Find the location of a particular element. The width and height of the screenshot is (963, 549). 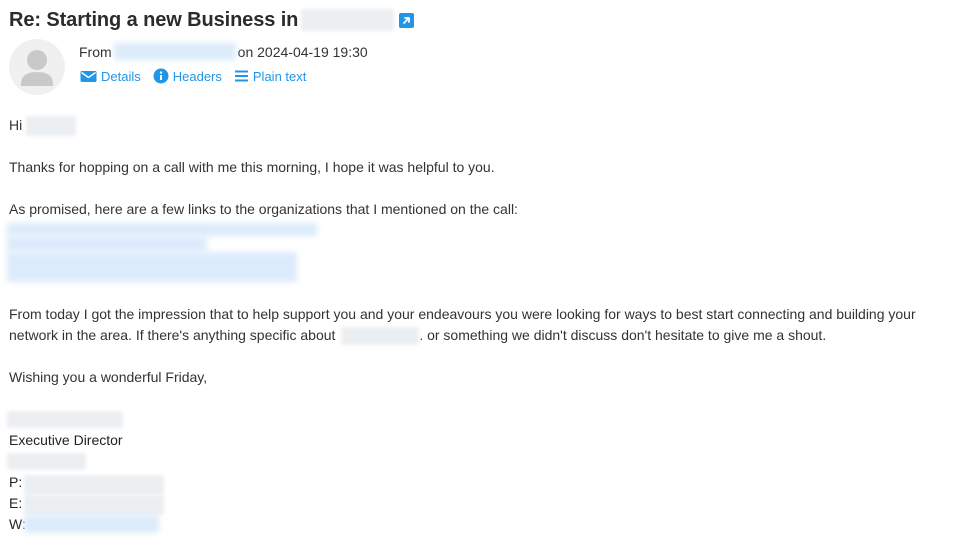

details-button: Details is located at coordinates (110, 76).